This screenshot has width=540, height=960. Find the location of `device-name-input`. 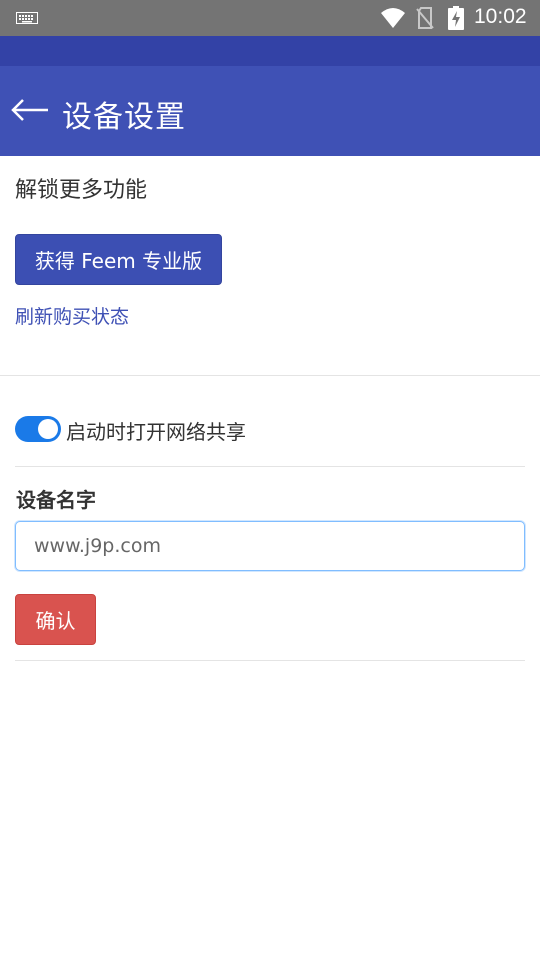

device-name-input is located at coordinates (270, 546).